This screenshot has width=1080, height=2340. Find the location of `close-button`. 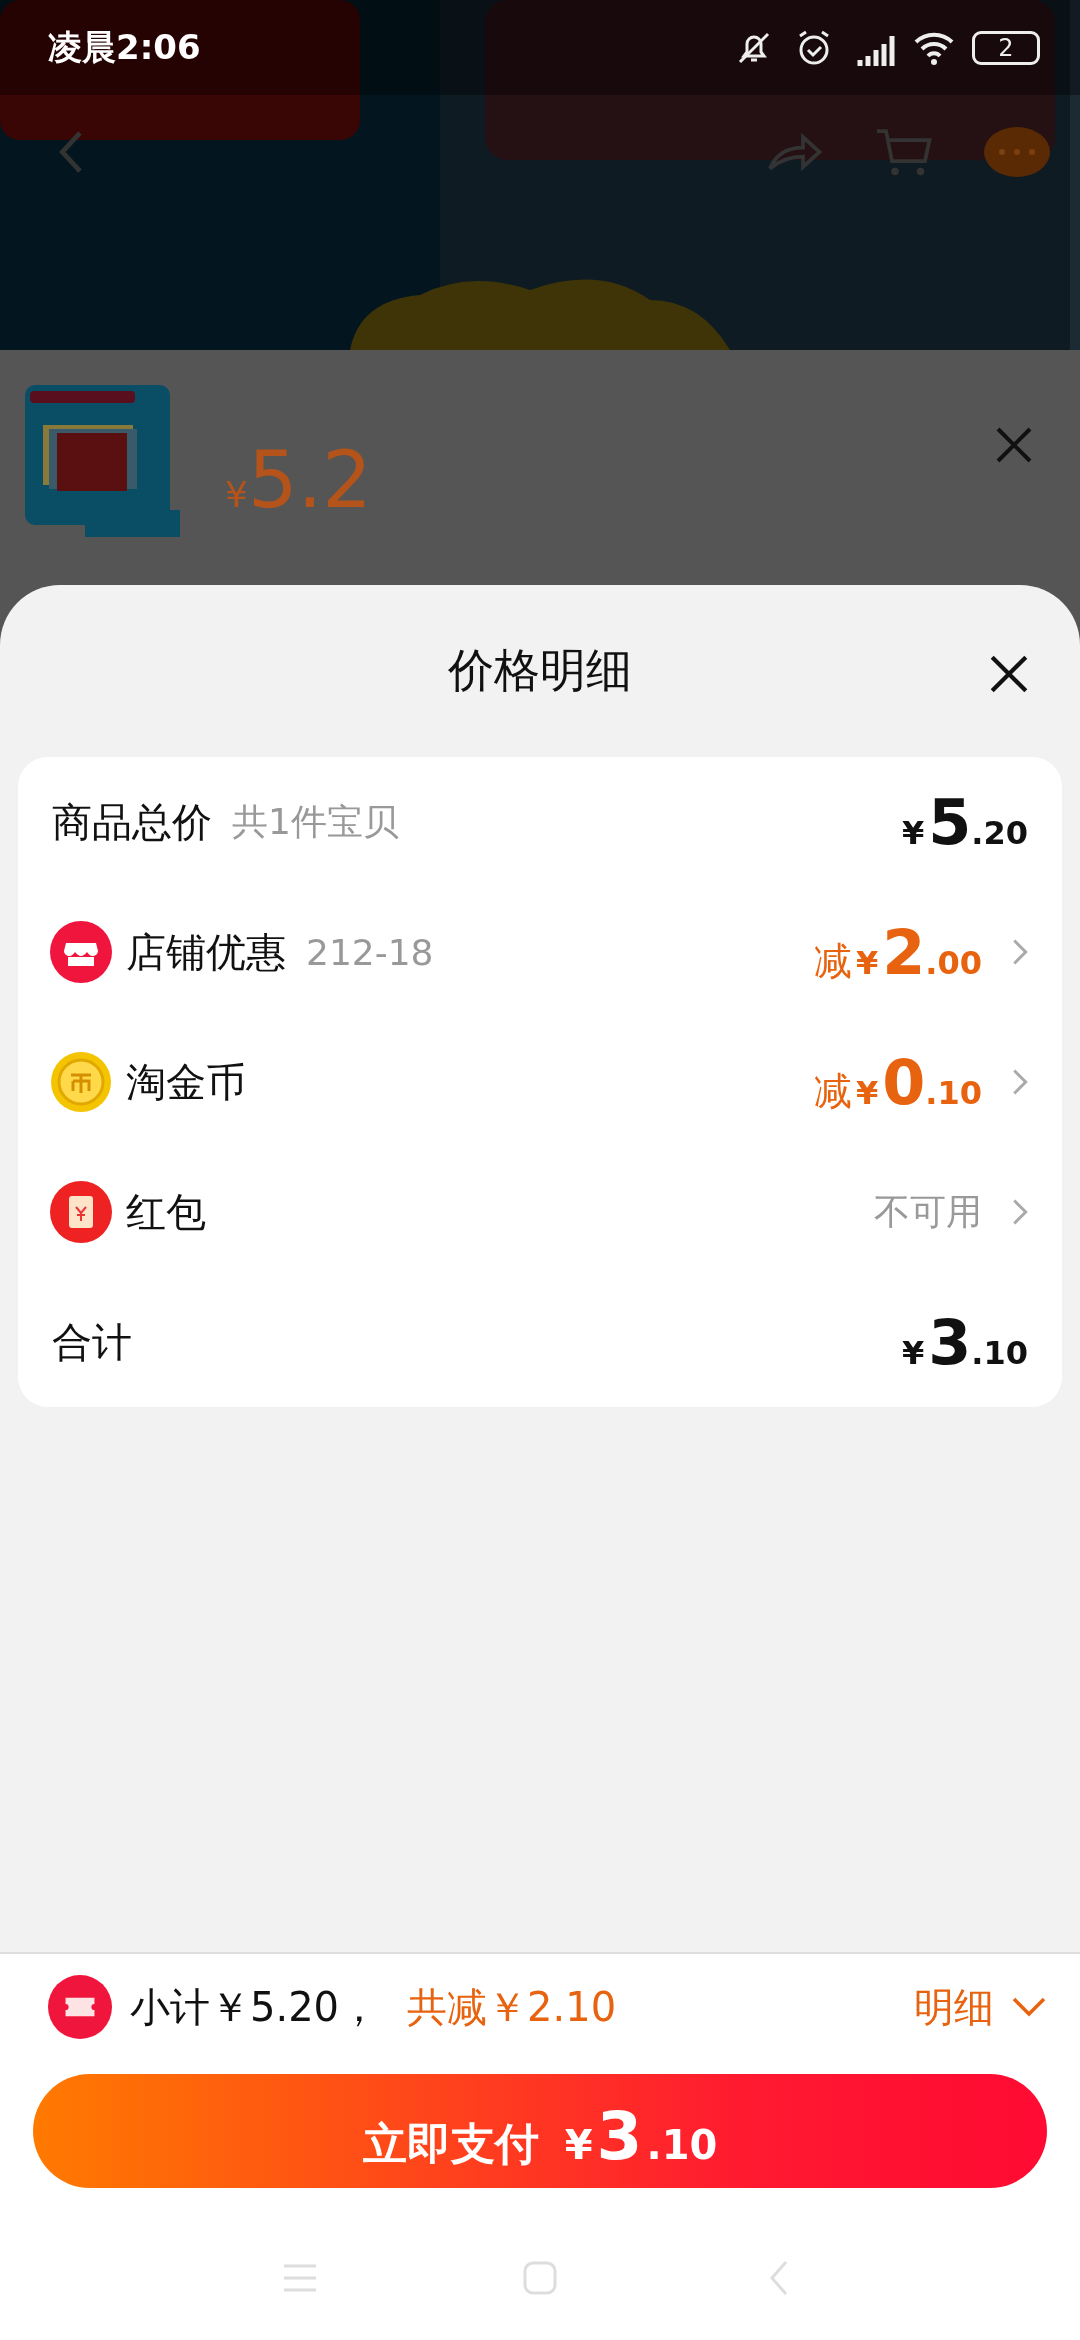

close-button is located at coordinates (1009, 674).